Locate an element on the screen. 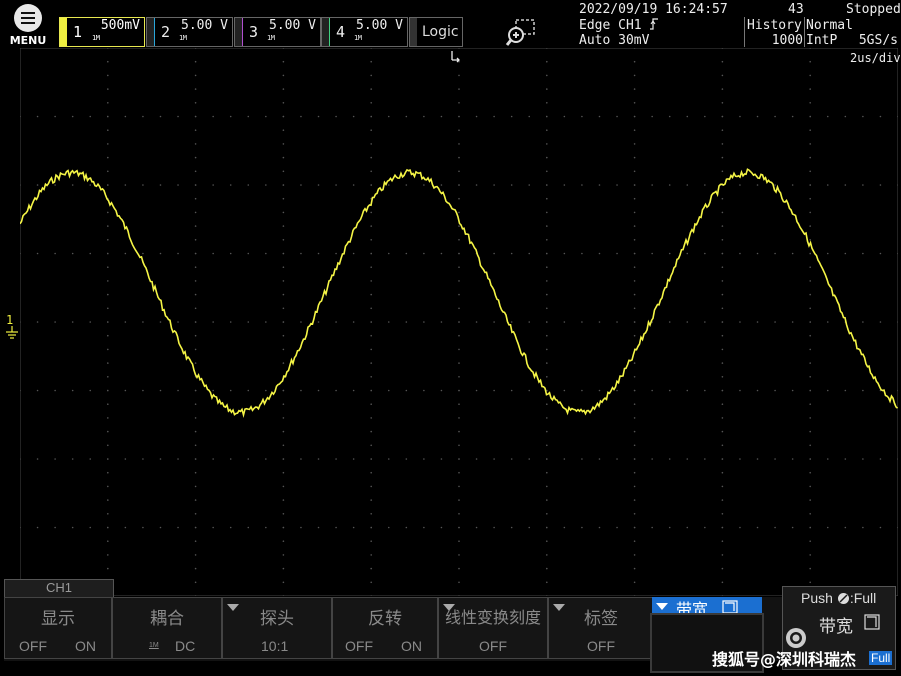  timebase-readout: 2us/div is located at coordinates (875, 58).